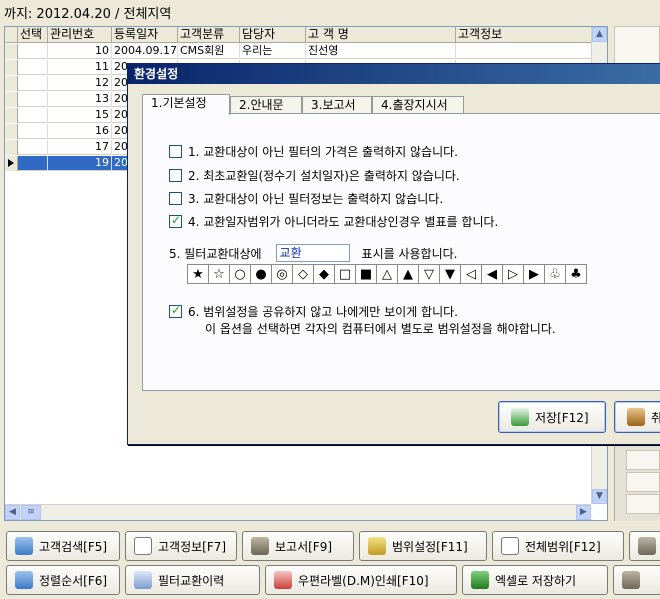 This screenshot has height=599, width=660. I want to click on option-3-checkbox, so click(175, 198).